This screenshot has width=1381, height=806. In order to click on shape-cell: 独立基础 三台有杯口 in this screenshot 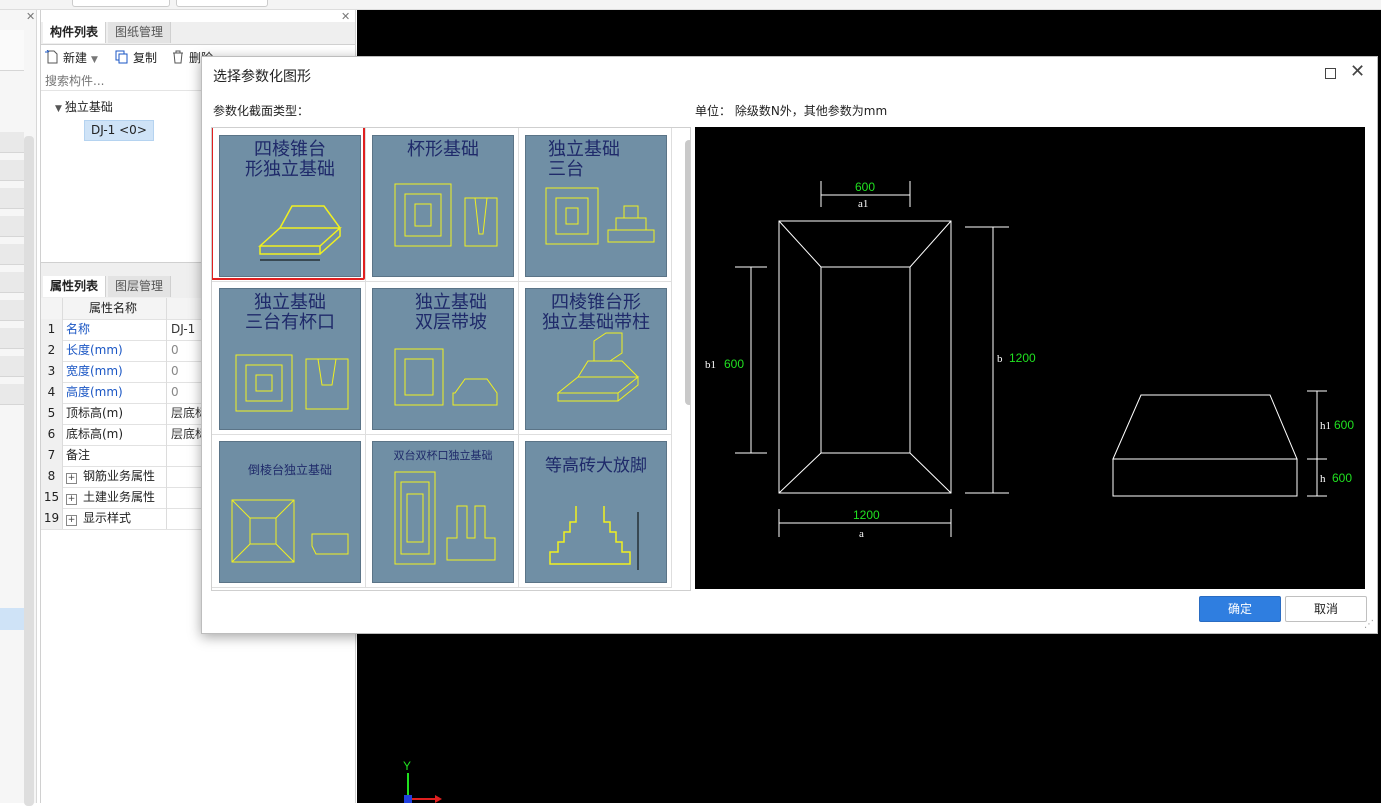, I will do `click(289, 358)`.